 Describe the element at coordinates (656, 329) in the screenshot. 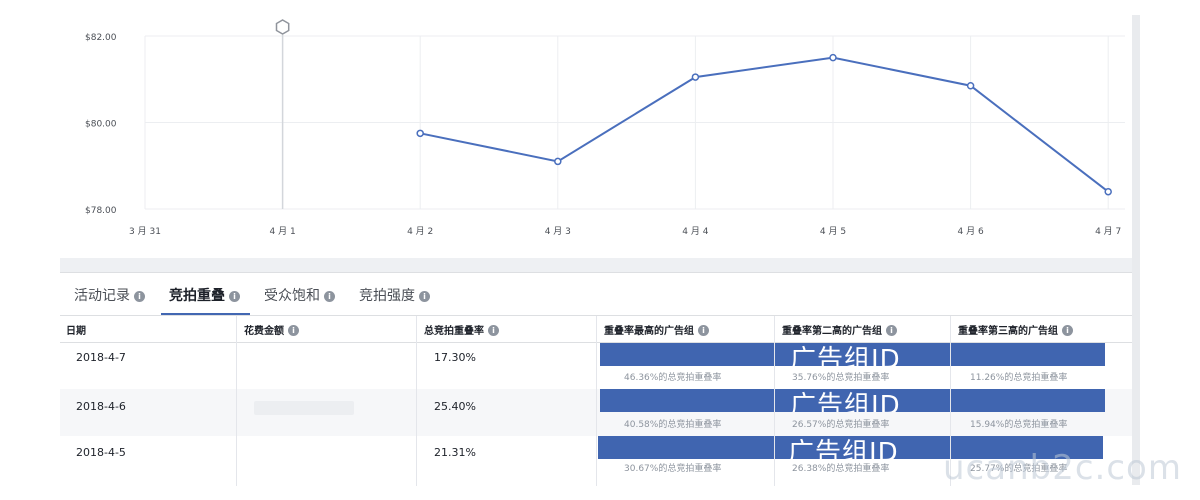

I see `header-top1-adset: 重叠率最高的广告组 i` at that location.